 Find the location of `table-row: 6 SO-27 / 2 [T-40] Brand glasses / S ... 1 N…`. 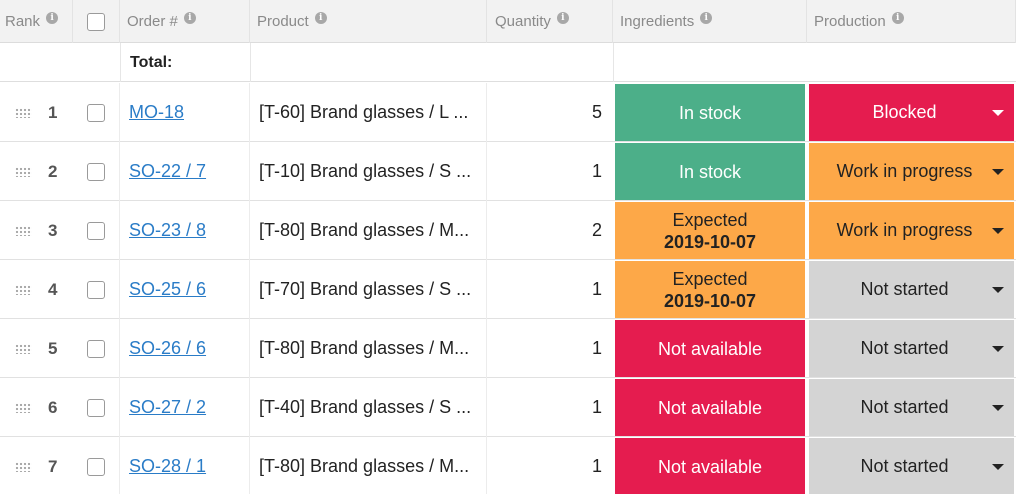

table-row: 6 SO-27 / 2 [T-40] Brand glasses / S ... 1 N… is located at coordinates (508, 407).